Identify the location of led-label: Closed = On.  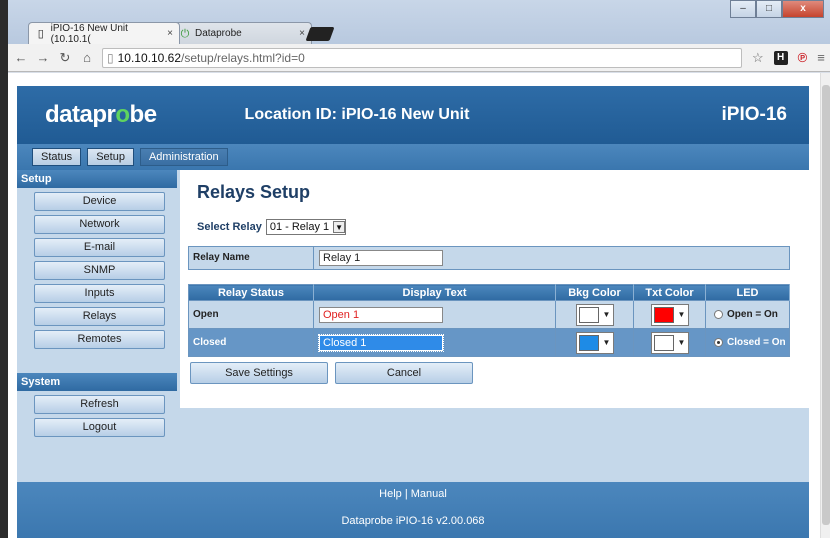
(756, 342).